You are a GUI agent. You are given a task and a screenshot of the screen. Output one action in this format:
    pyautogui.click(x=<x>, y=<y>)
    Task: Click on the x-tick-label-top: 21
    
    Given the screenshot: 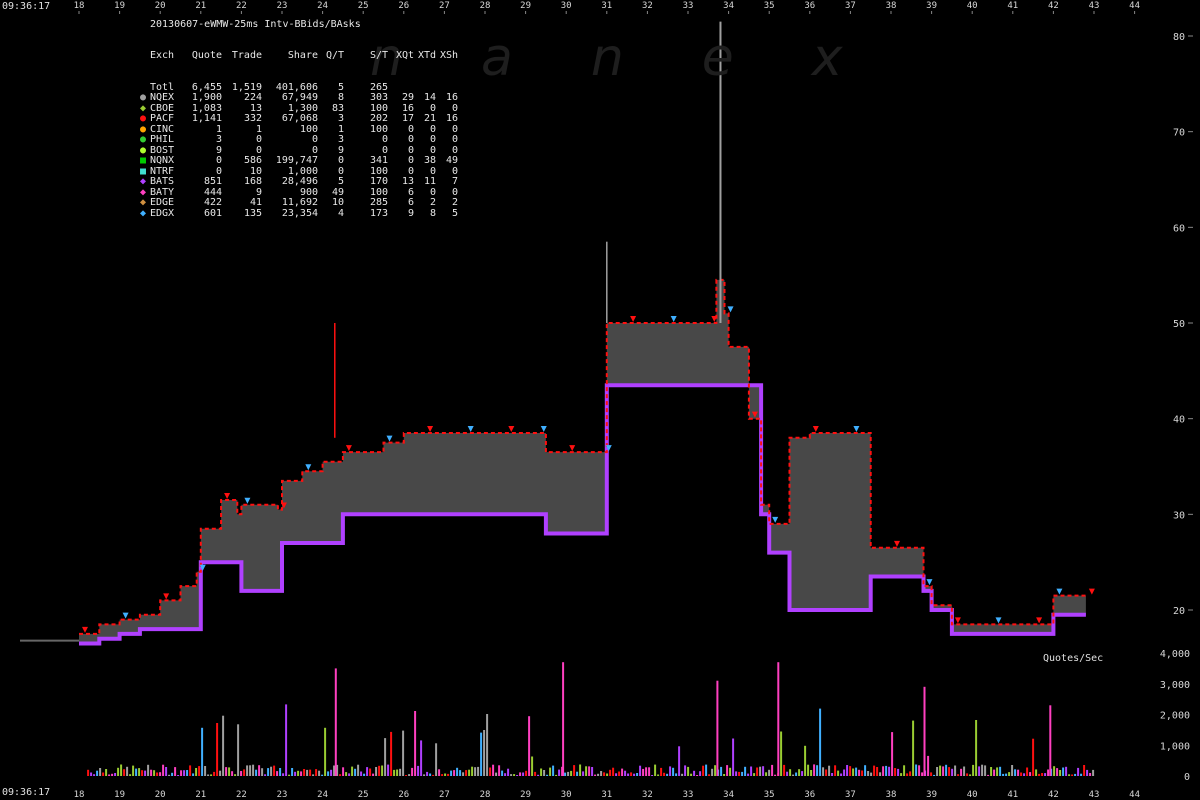 What is the action you would take?
    pyautogui.click(x=200, y=6)
    